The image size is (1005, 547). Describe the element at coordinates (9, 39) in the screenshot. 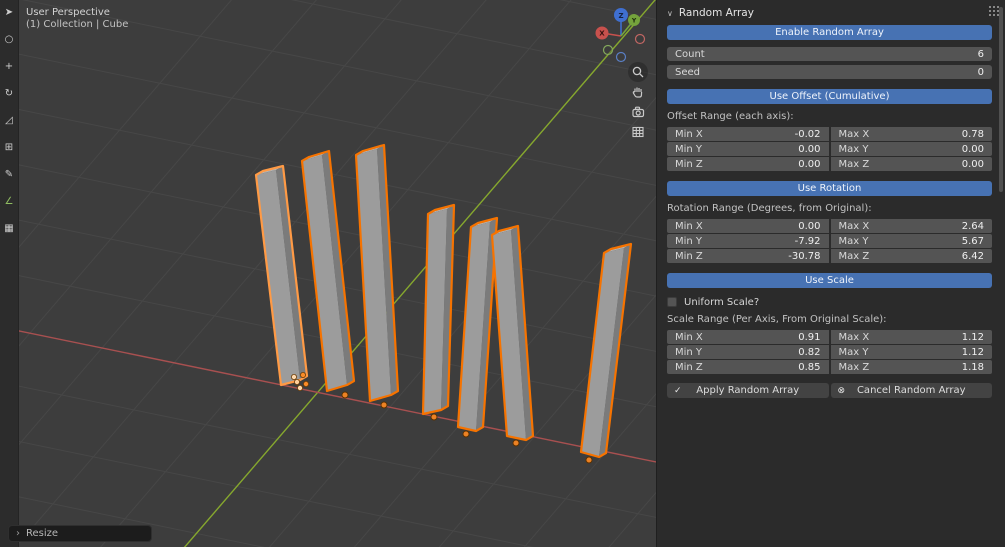

I see `cursor-tool-icon: ○` at that location.